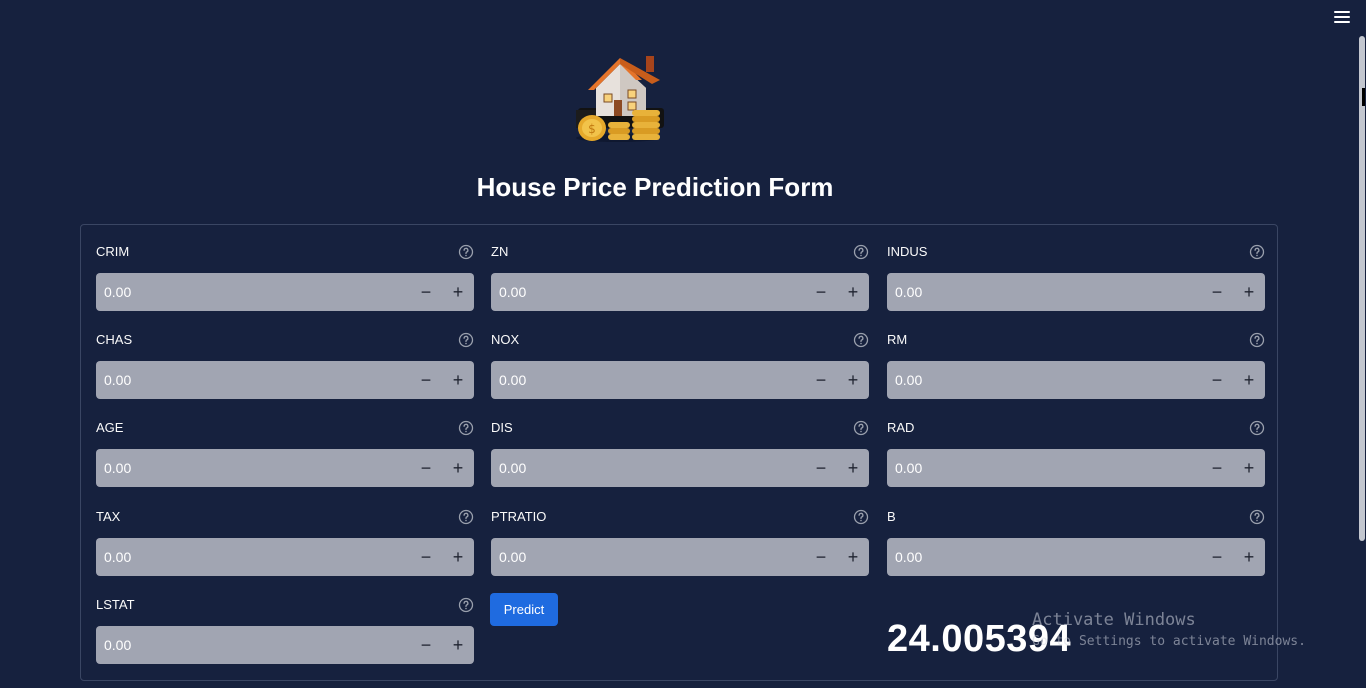  I want to click on watermark-title: Activate Windows, so click(1114, 620).